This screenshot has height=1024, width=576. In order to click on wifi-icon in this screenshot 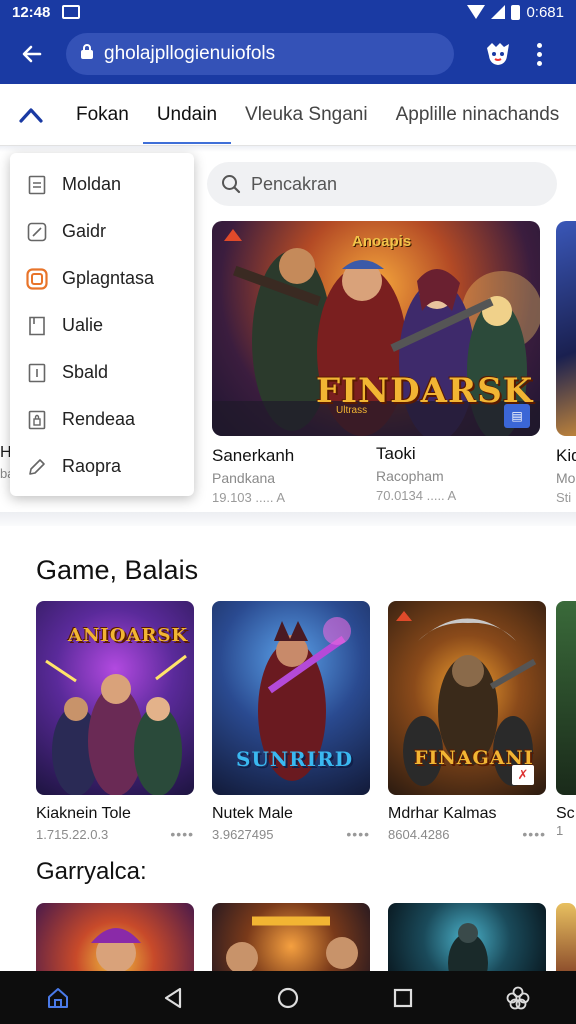, I will do `click(476, 12)`.